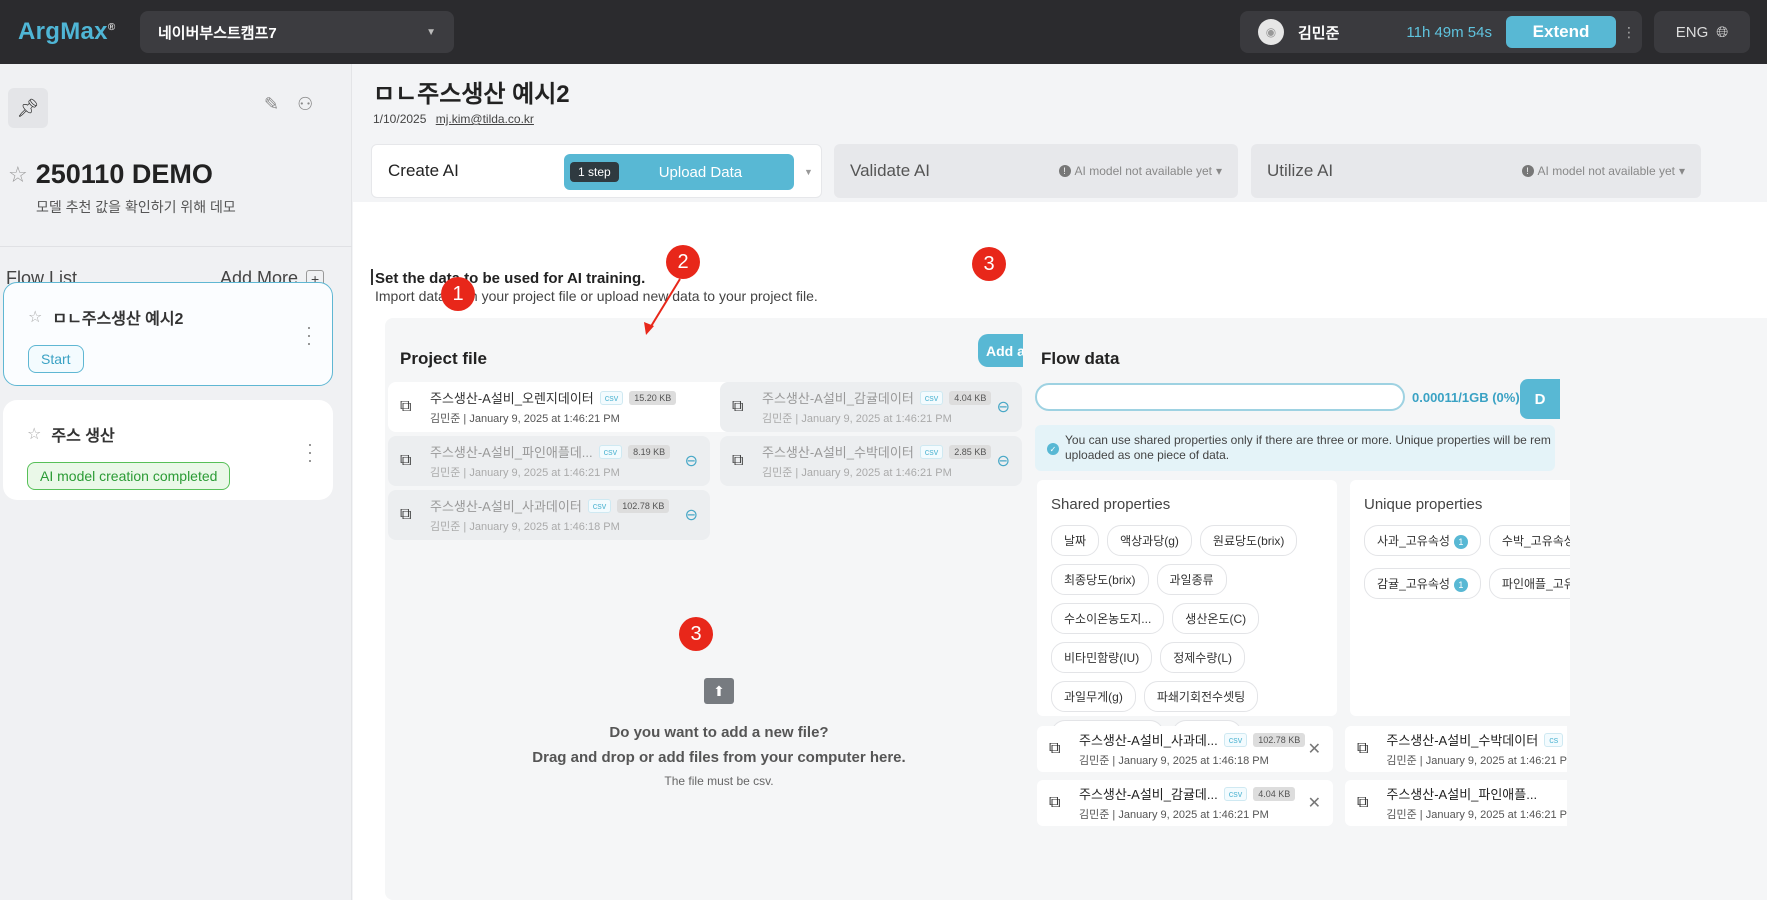 The image size is (1767, 900). What do you see at coordinates (1100, 579) in the screenshot?
I see `shared-property-chip: 최종당도(brix)` at bounding box center [1100, 579].